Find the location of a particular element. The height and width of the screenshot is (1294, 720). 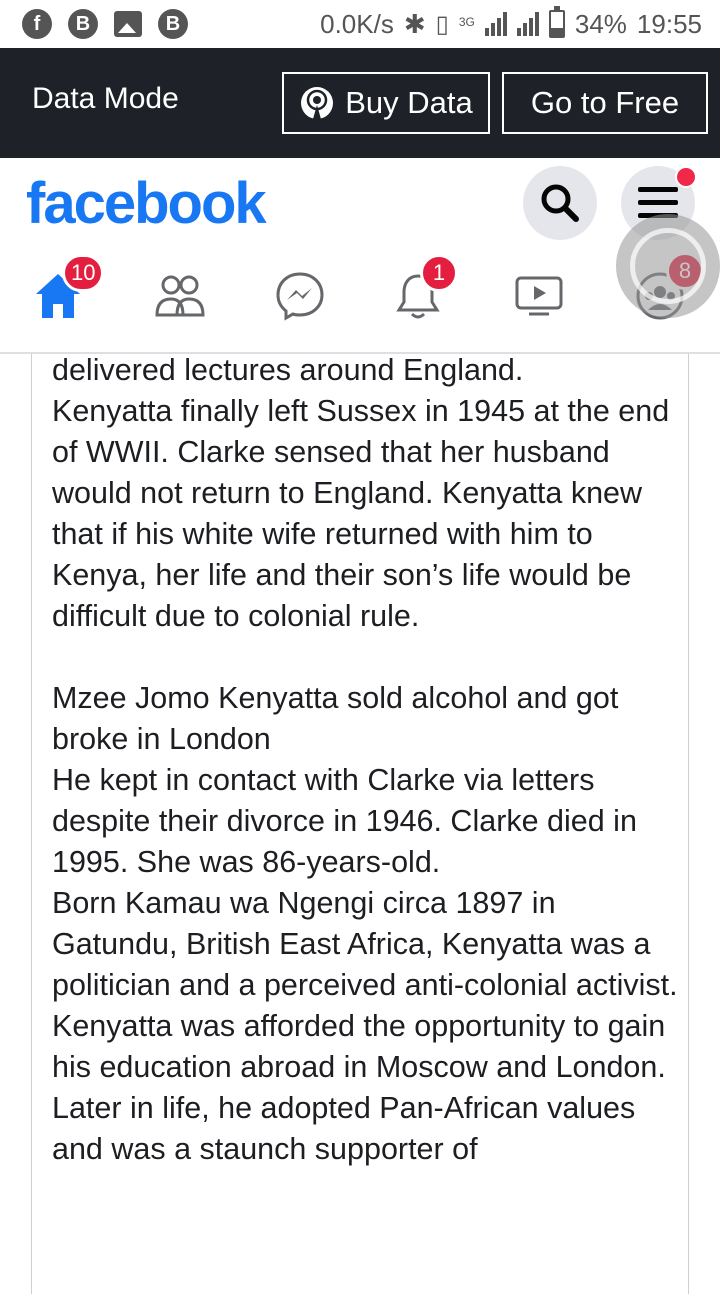

floating-assistive-button is located at coordinates (668, 266).